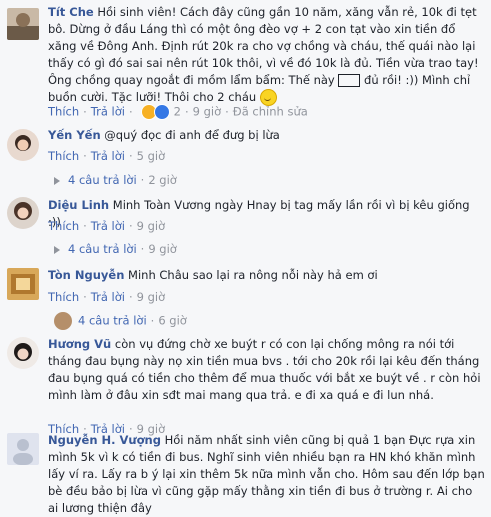 The image size is (491, 517). I want to click on censor-box, so click(349, 80).